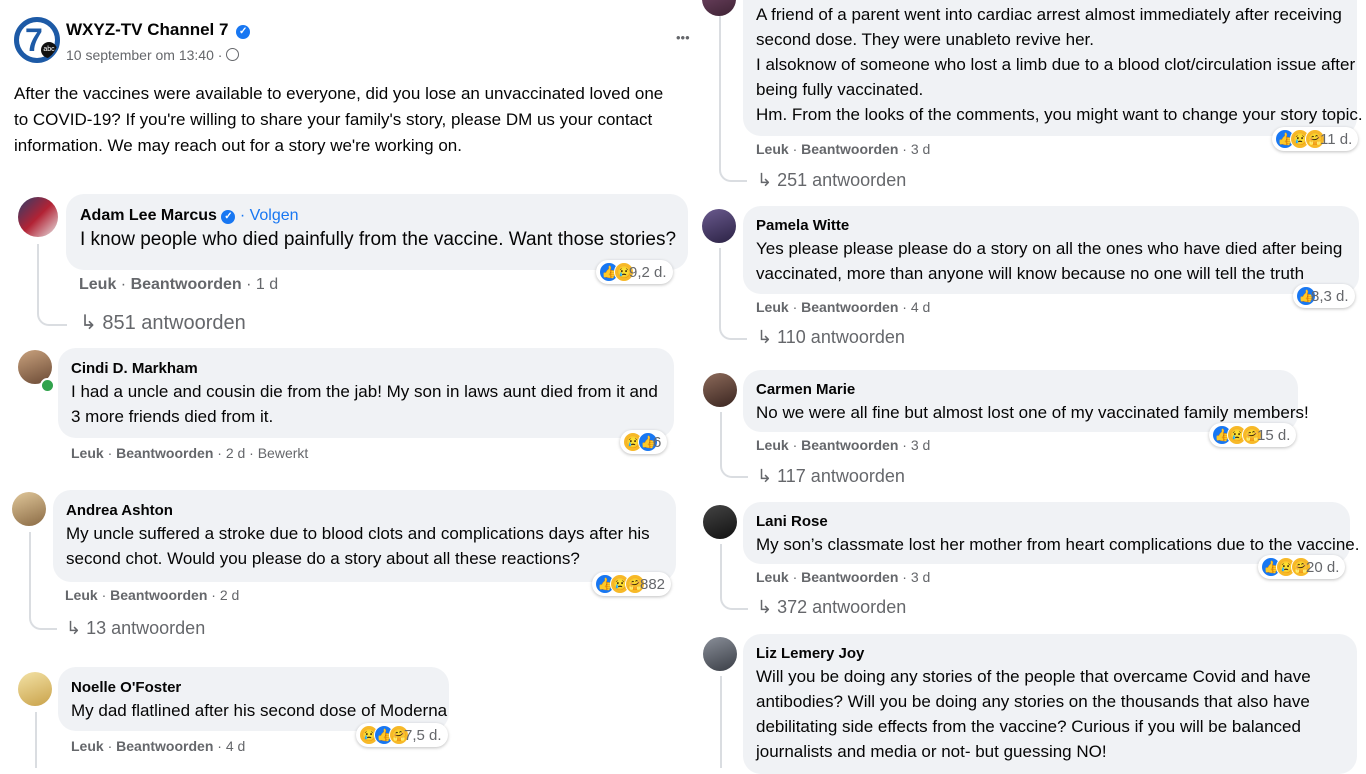 The height and width of the screenshot is (774, 1366). I want to click on comment-author: Cindi D. Markham, so click(366, 369).